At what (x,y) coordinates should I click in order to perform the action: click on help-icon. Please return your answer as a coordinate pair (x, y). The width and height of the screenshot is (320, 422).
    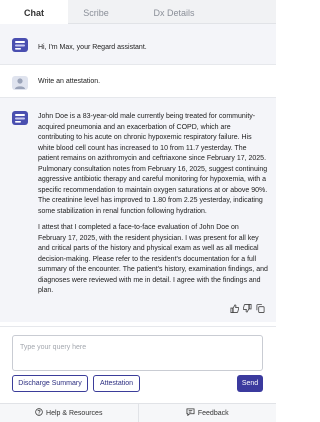
    Looking at the image, I should click on (39, 413).